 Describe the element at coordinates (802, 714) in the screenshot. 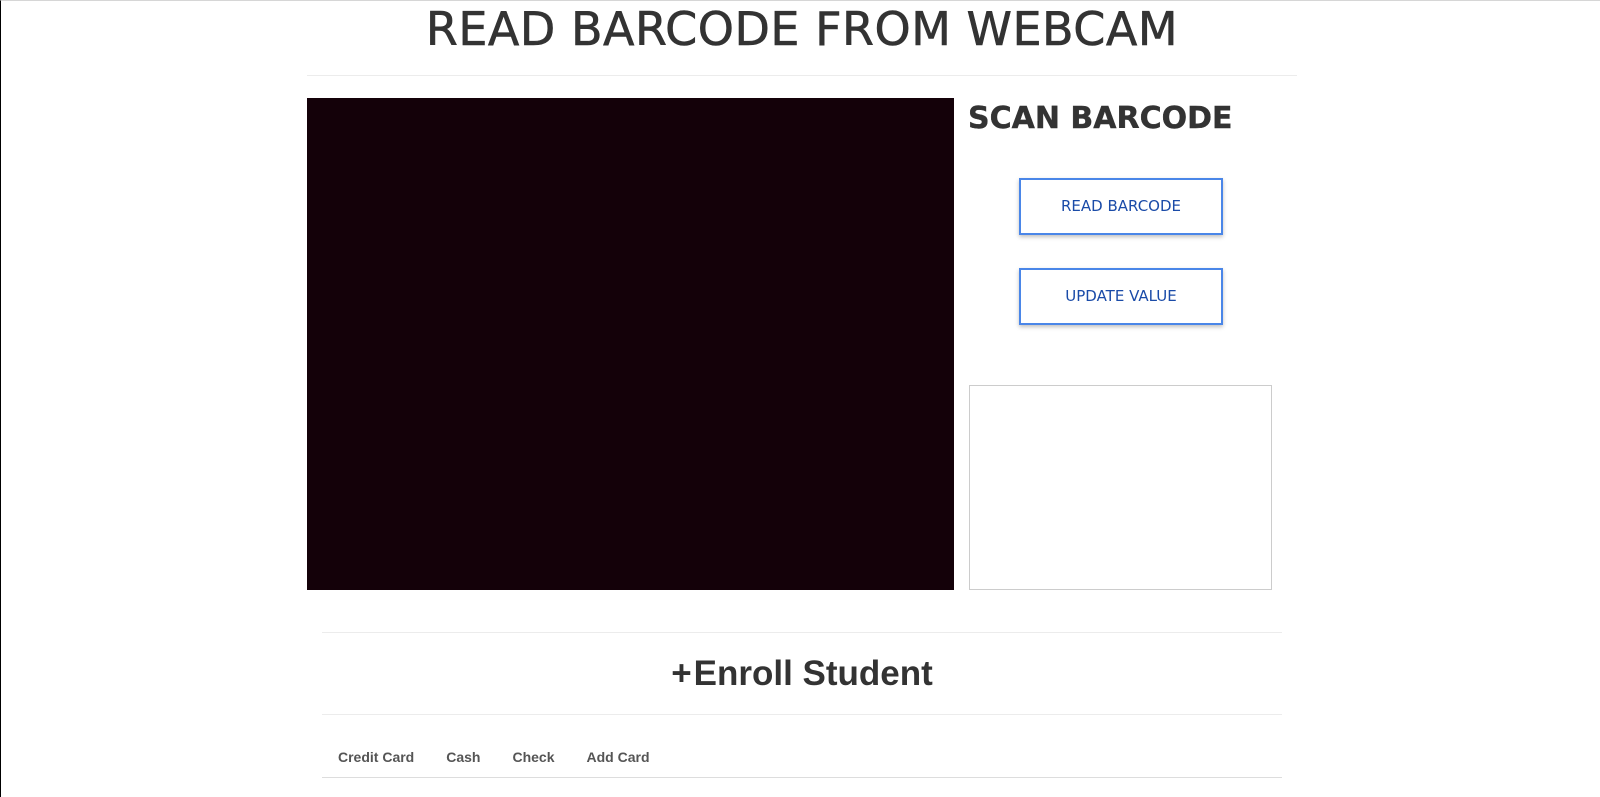

I see `section-divider-middle` at that location.